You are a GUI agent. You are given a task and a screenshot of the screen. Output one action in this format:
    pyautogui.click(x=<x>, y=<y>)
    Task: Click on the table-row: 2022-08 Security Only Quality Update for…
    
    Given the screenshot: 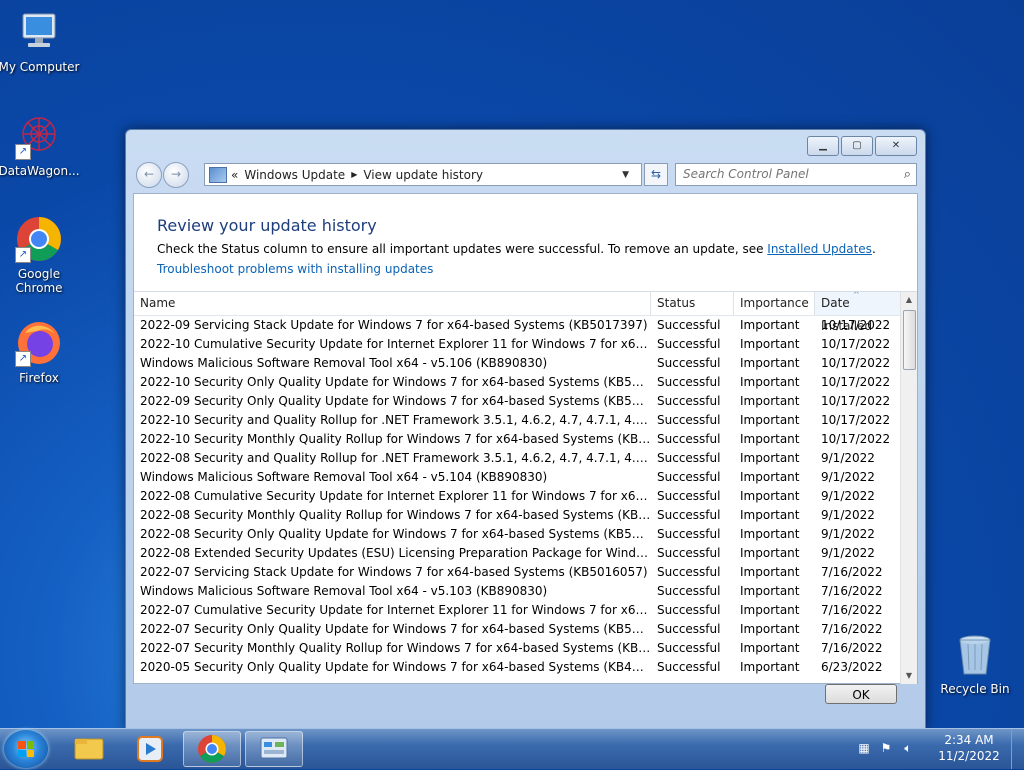 What is the action you would take?
    pyautogui.click(x=517, y=534)
    